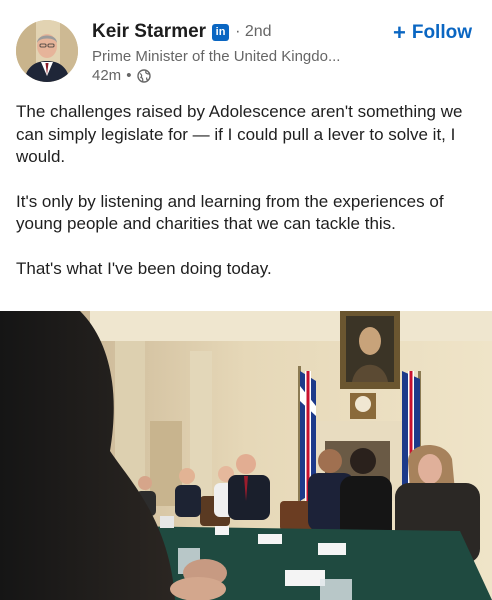 This screenshot has height=600, width=492. I want to click on avatar, so click(47, 51).